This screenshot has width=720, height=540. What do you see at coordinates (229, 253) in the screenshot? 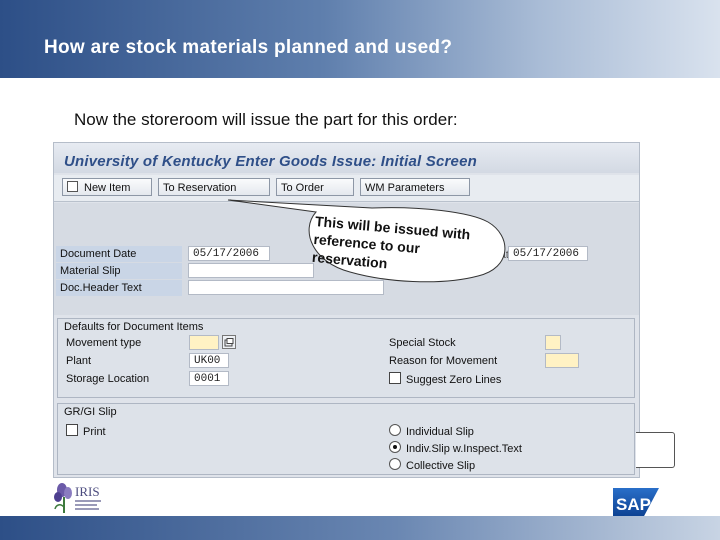
I see `document-date-field: 05/17/2006` at bounding box center [229, 253].